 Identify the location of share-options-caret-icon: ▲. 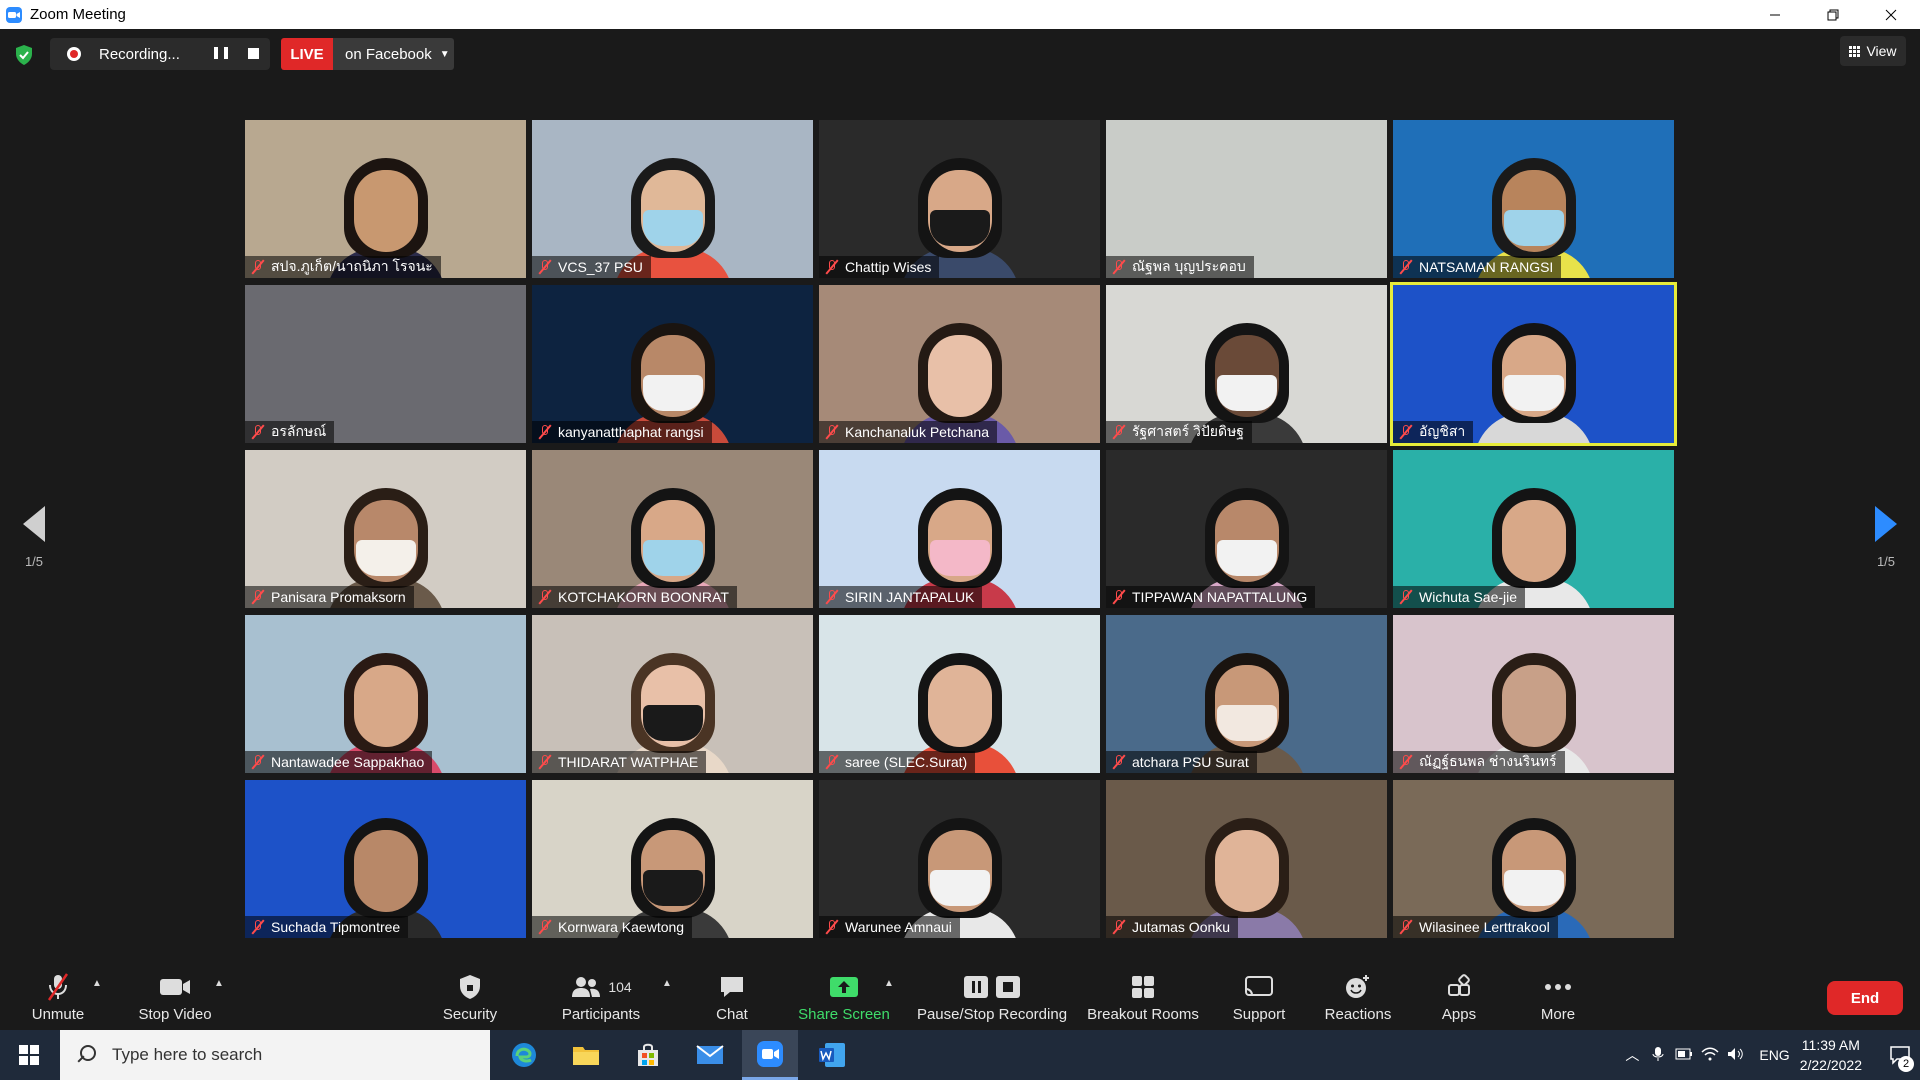
(889, 983).